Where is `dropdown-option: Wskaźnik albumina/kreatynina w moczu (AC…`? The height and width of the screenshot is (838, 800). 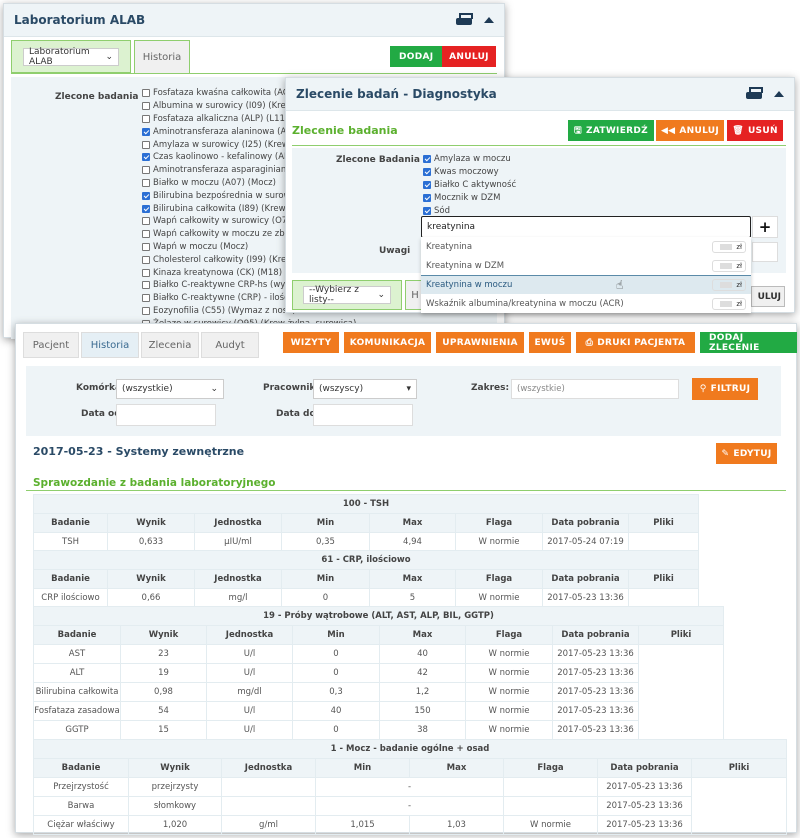
dropdown-option: Wskaźnik albumina/kreatynina w moczu (AC… is located at coordinates (586, 303).